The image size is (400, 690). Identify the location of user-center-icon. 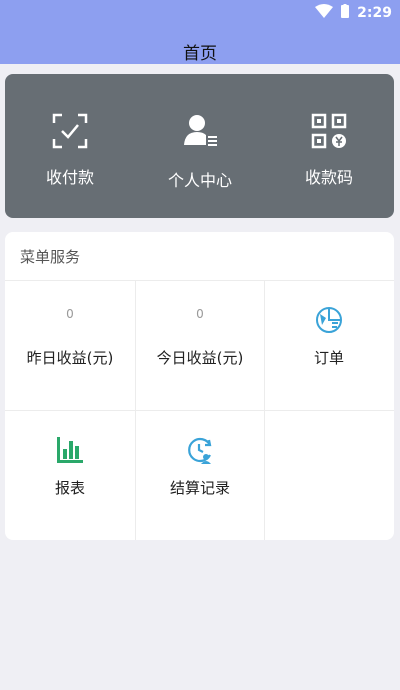
(200, 131).